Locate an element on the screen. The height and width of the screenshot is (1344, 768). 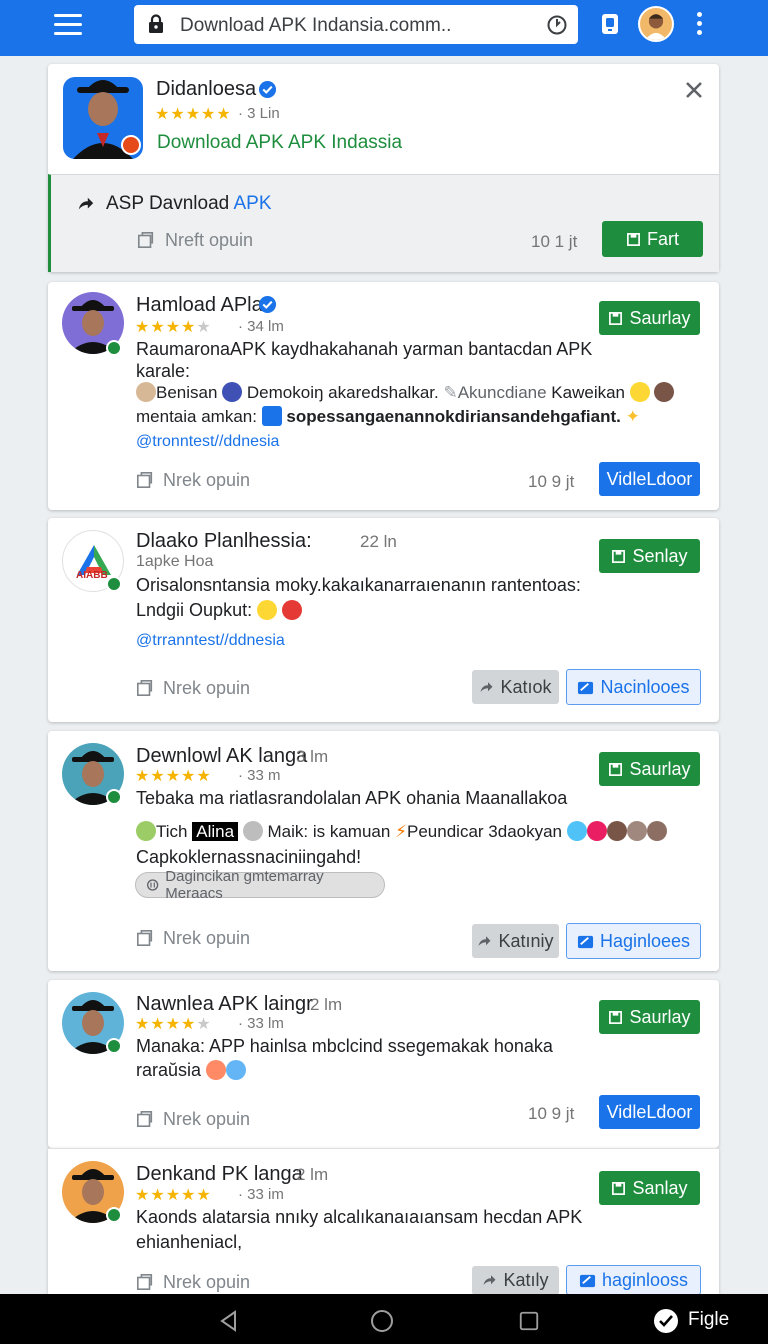
app-title: Didanloesa is located at coordinates (206, 89).